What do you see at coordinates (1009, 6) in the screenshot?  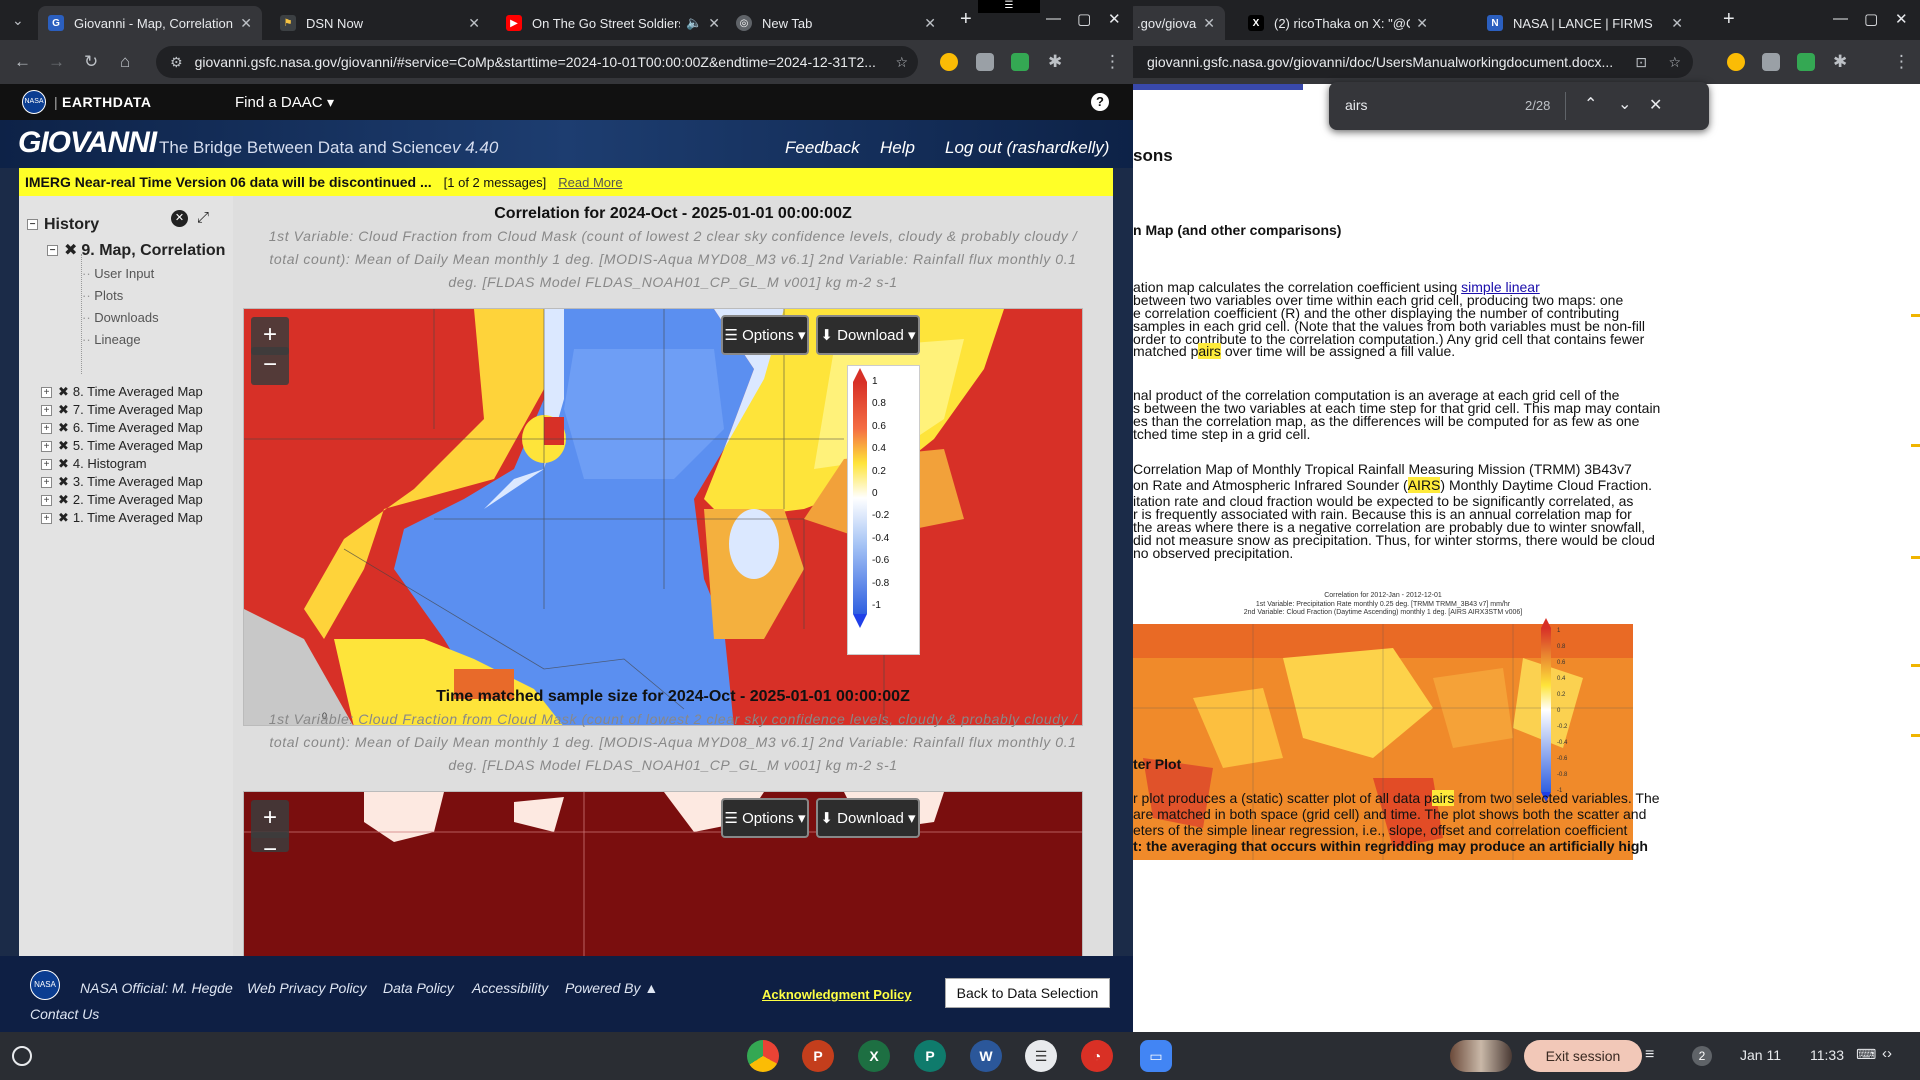 I see `drag-handle: ☰` at bounding box center [1009, 6].